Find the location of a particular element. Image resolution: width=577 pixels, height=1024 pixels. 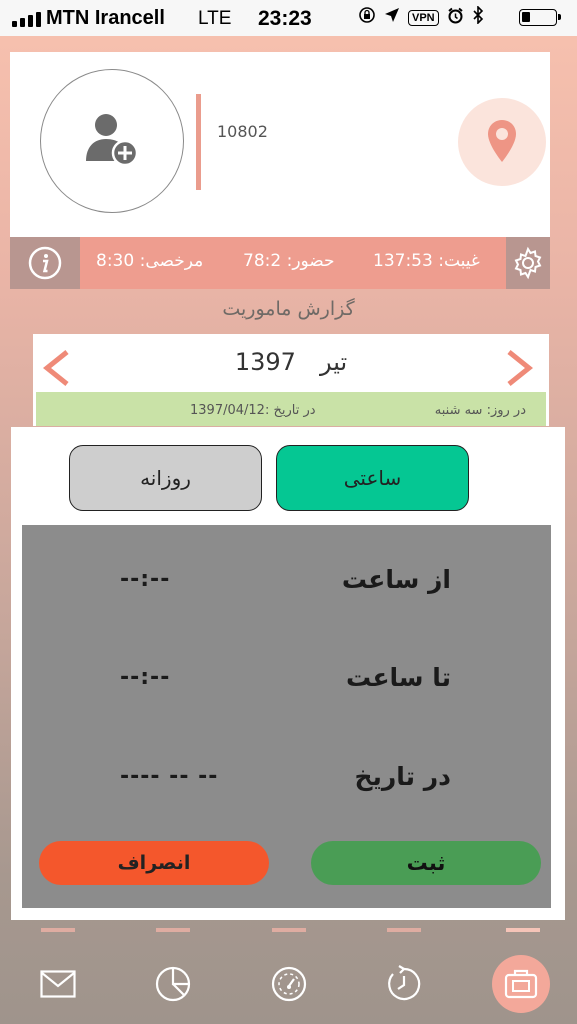

avatar-add-button is located at coordinates (112, 141).